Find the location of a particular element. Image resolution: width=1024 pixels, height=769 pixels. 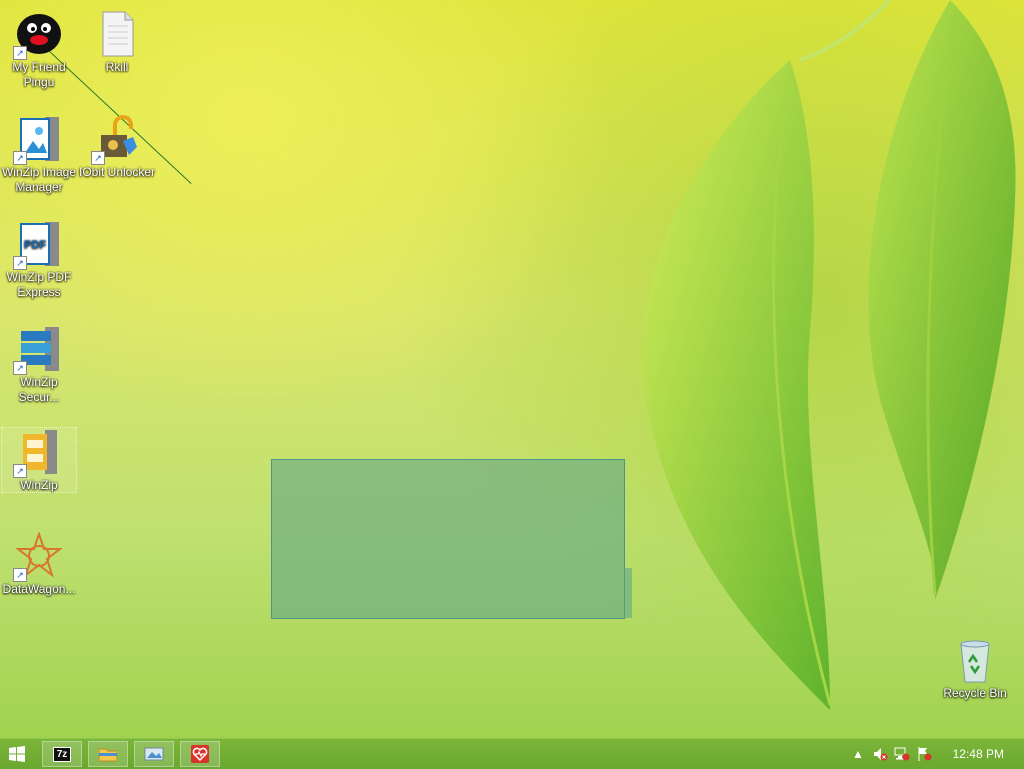

action-center-flag-icon is located at coordinates (924, 754).